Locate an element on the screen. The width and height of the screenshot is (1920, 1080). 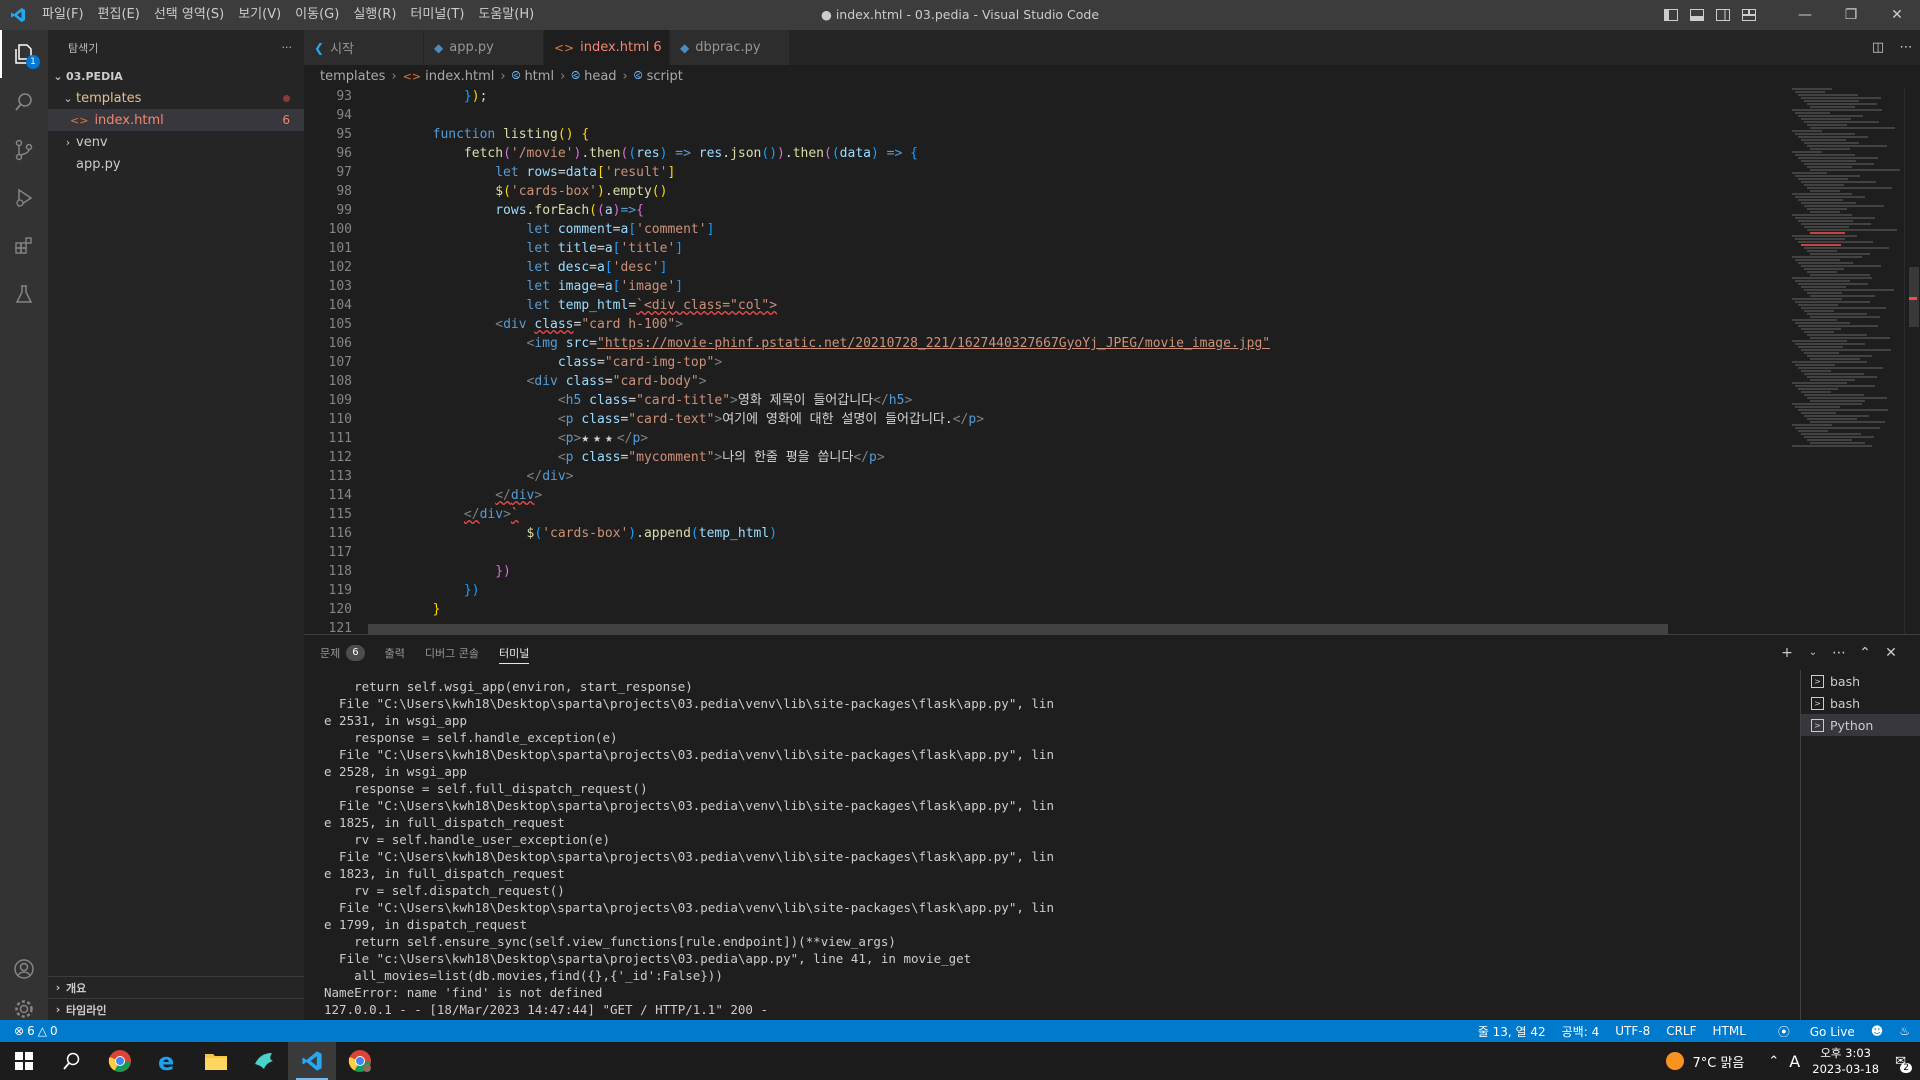
problems-status: ⊗ 6 △ 0 is located at coordinates (29, 1031).